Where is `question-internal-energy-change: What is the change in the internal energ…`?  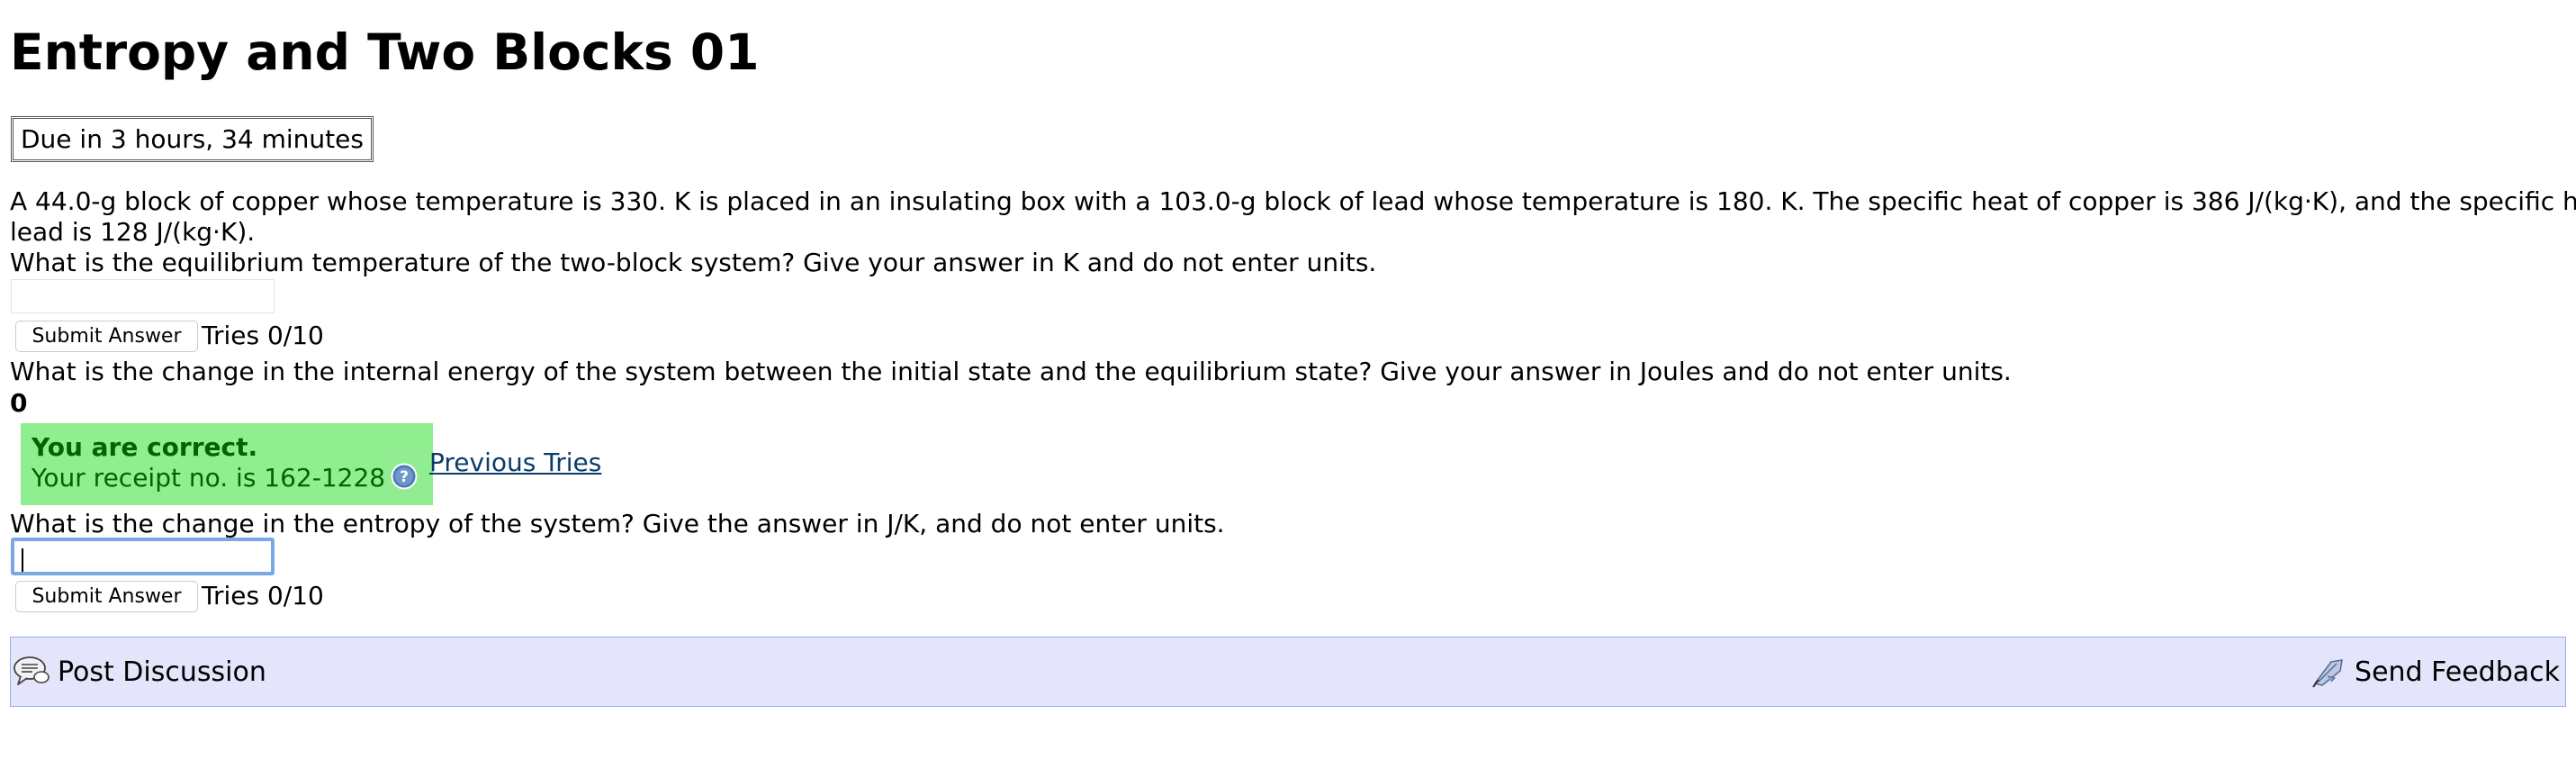
question-internal-energy-change: What is the change in the internal energ… is located at coordinates (1011, 371).